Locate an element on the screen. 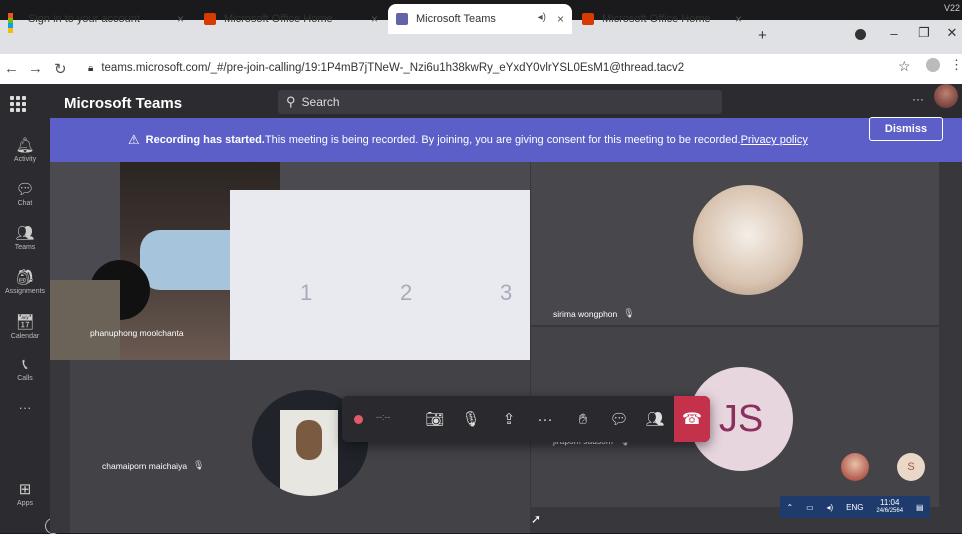 This screenshot has width=962, height=534. profile-icon is located at coordinates (933, 65).